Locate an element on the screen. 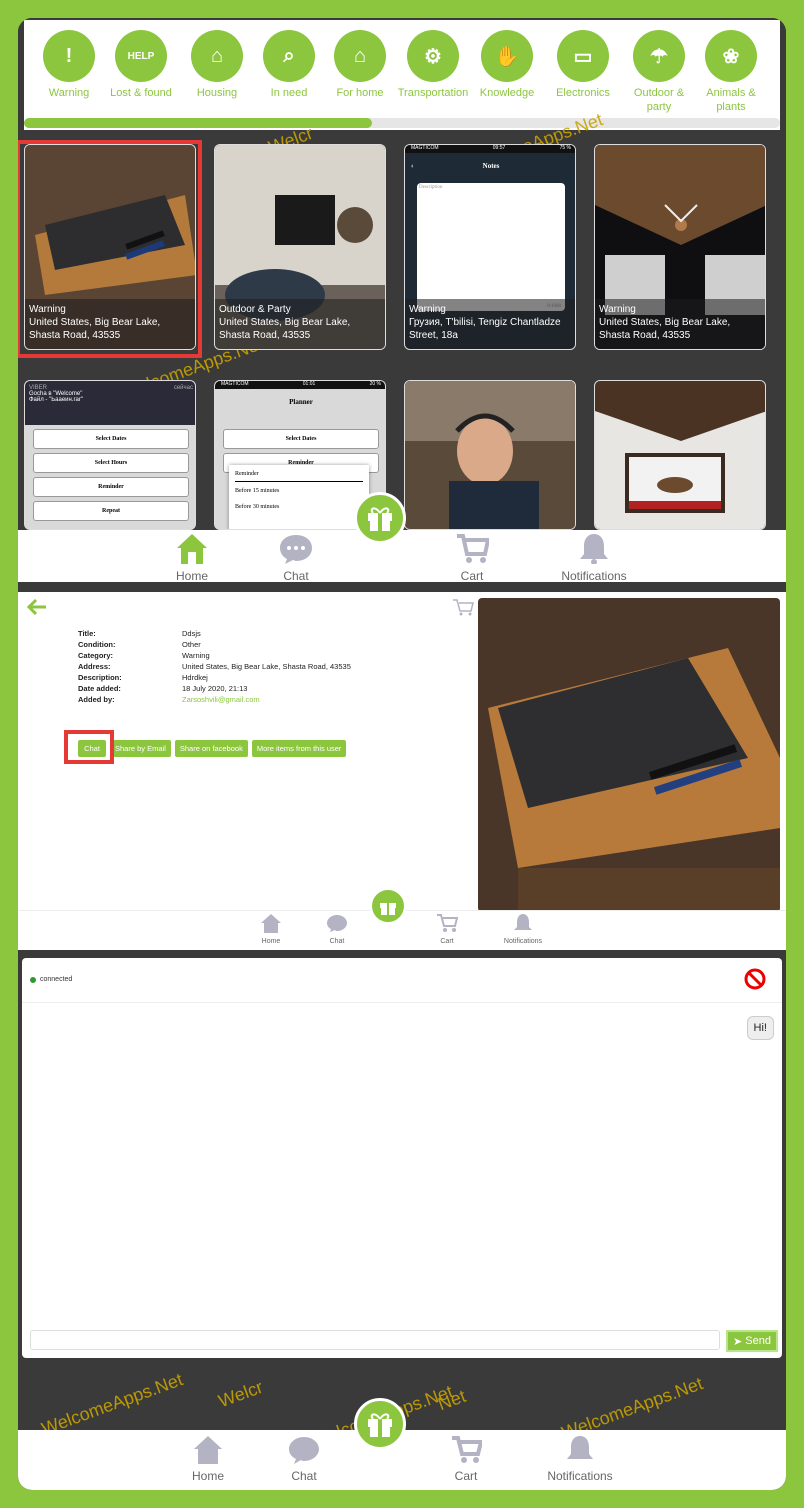 This screenshot has width=804, height=1508. bottom-nav: Home Chat Cart Notifications is located at coordinates (402, 1460).